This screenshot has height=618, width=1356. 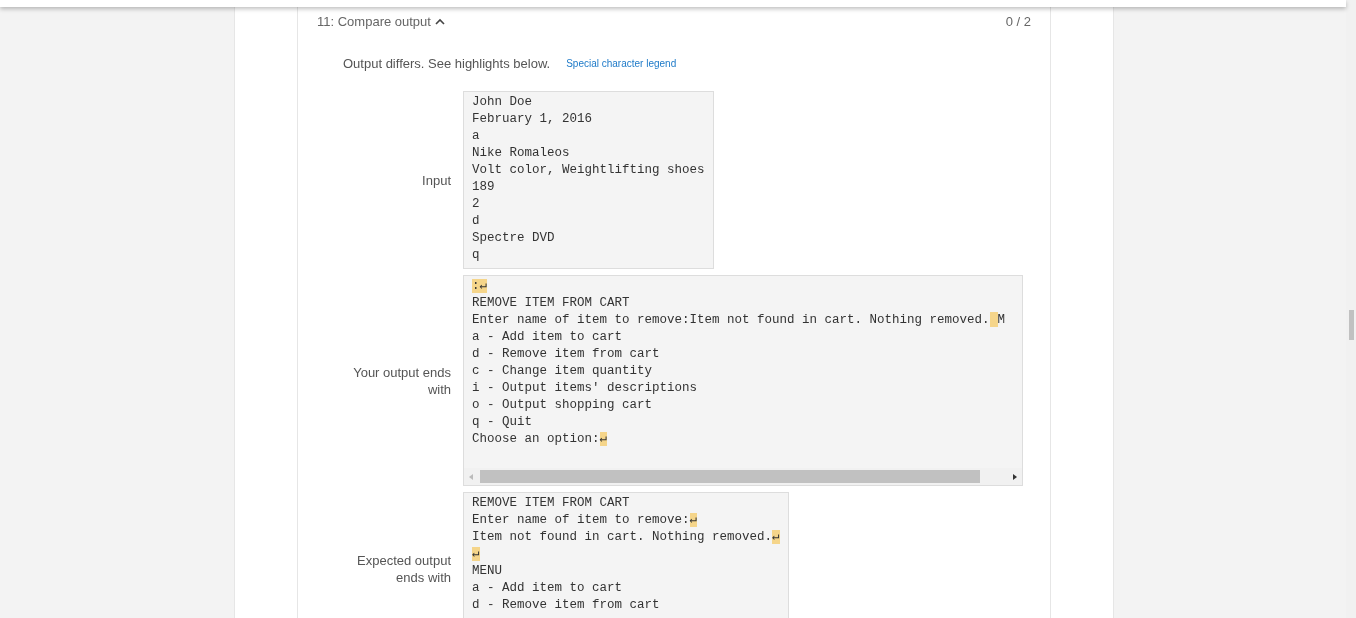 What do you see at coordinates (480, 286) in the screenshot?
I see `highlighted-text: :↵` at bounding box center [480, 286].